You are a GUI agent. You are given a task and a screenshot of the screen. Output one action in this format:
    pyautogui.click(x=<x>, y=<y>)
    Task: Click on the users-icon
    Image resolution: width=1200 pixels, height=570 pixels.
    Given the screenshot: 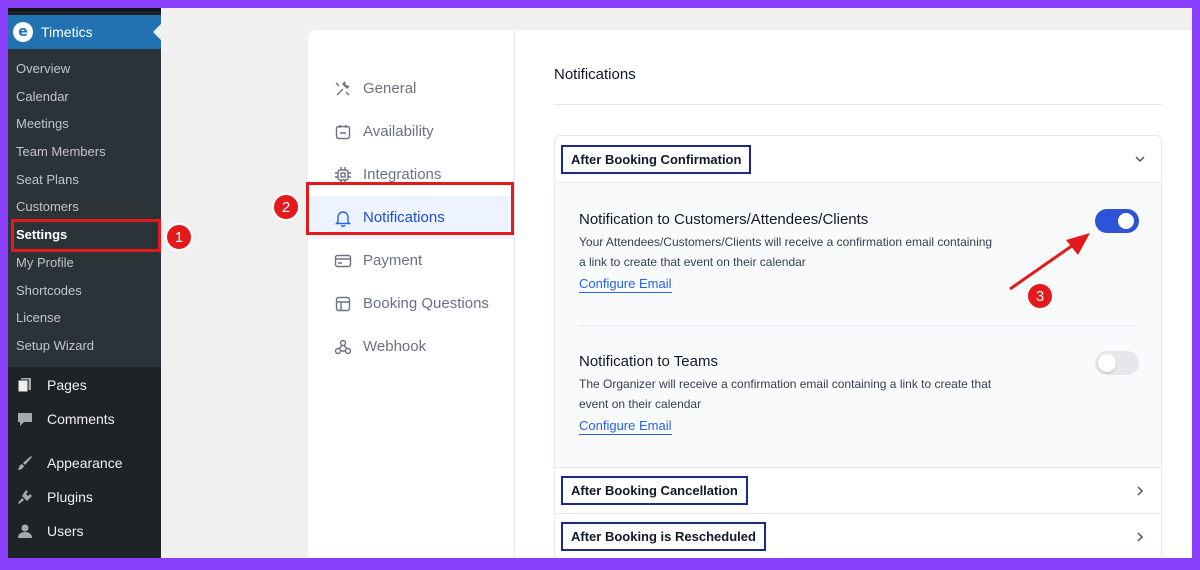 What is the action you would take?
    pyautogui.click(x=25, y=531)
    